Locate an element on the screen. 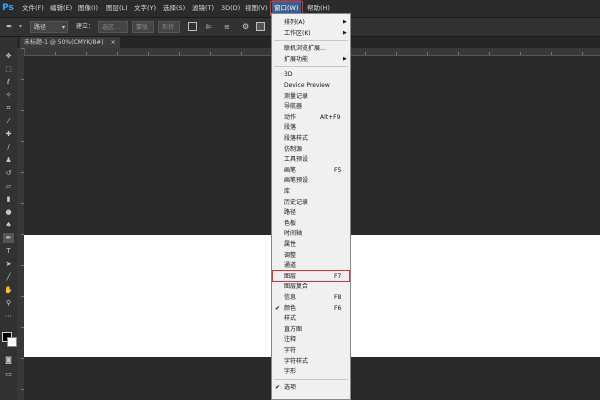 This screenshot has height=400, width=600. window-menu-item: 注释 is located at coordinates (311, 339).